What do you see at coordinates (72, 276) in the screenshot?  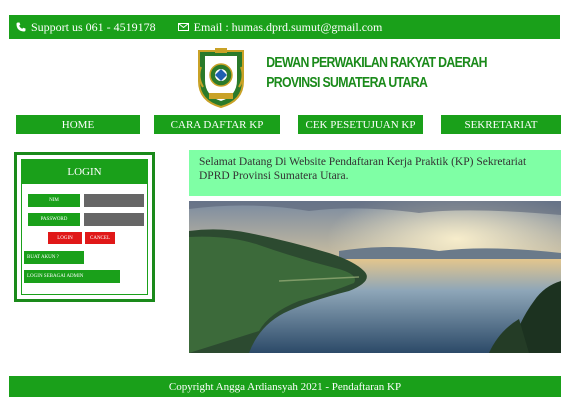 I see `admin-login-button: LOGIN SEBAGAI ADMIN` at bounding box center [72, 276].